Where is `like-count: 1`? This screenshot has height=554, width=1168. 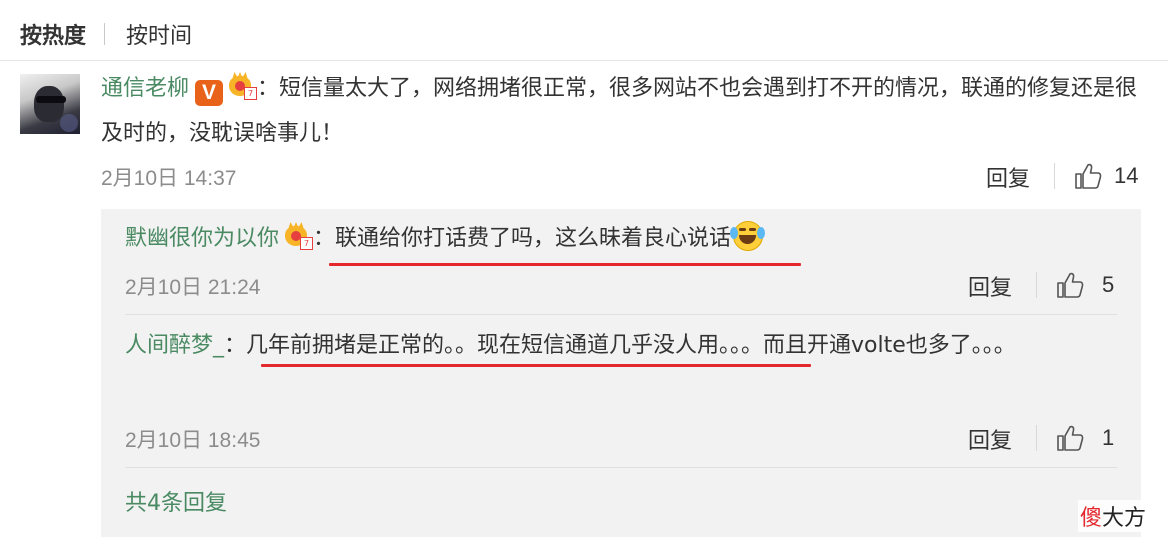 like-count: 1 is located at coordinates (1108, 437).